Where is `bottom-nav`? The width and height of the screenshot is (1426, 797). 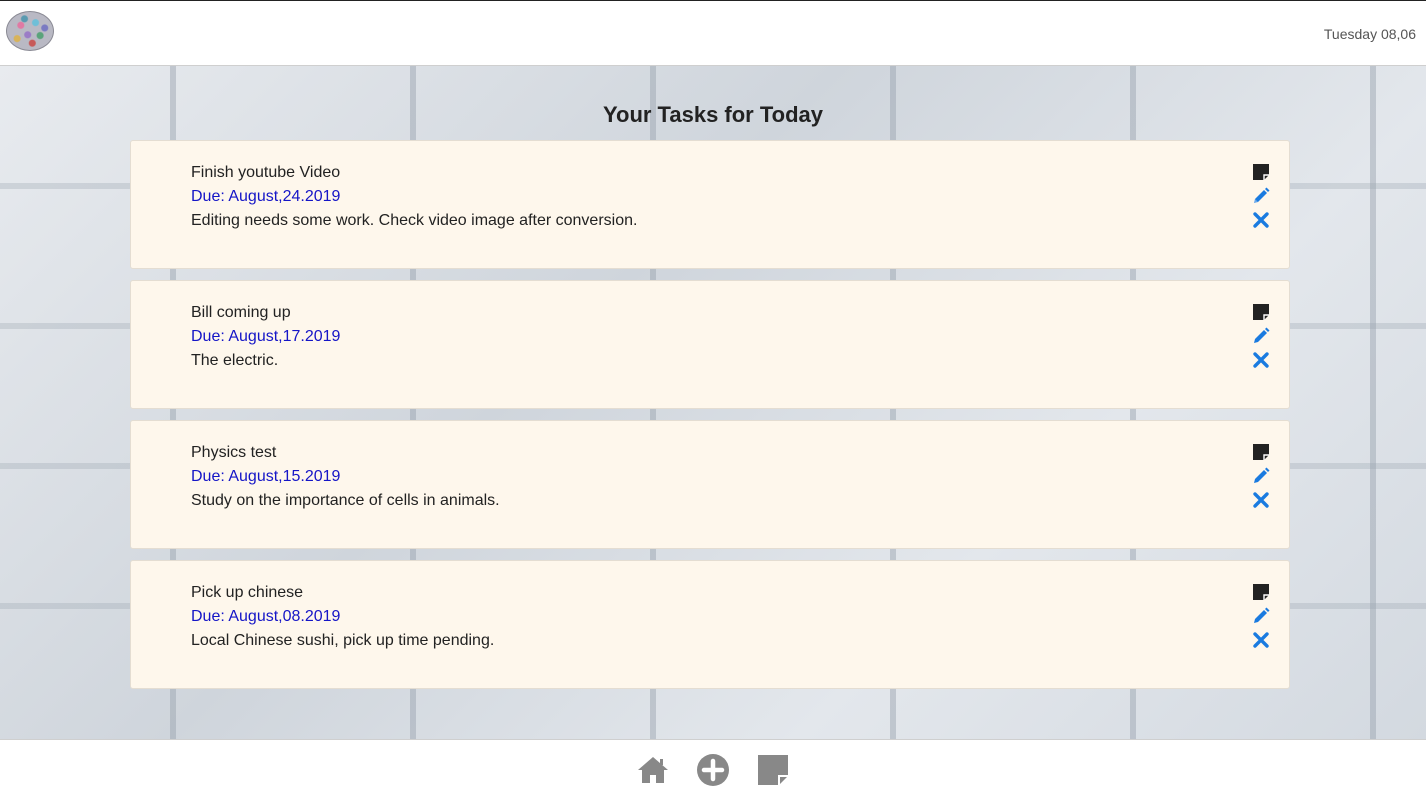
bottom-nav is located at coordinates (713, 768).